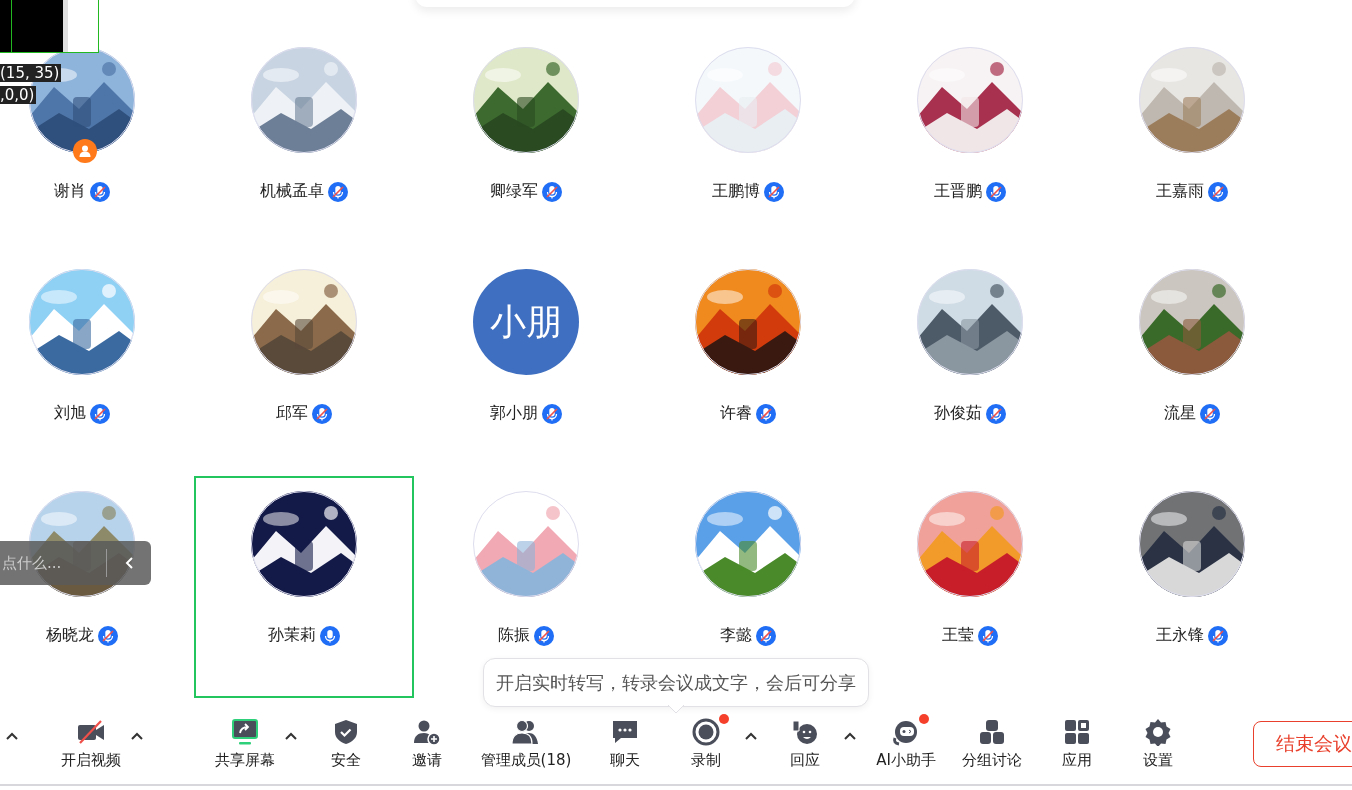 The height and width of the screenshot is (790, 1352). I want to click on participant-name: 孙茉莉, so click(292, 635).